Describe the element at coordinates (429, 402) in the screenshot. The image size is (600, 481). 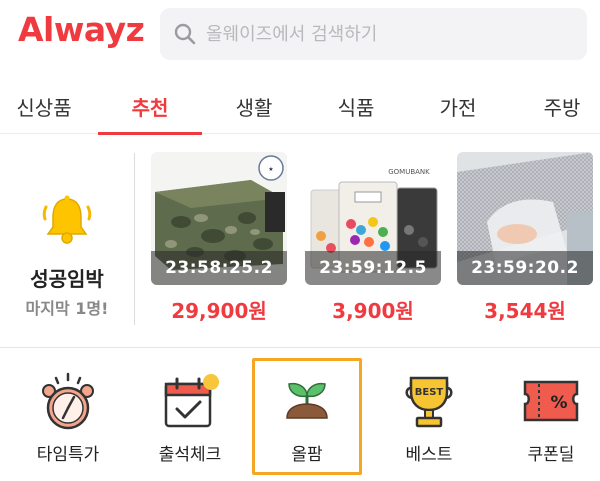
I see `trophy-icon: BEST` at that location.